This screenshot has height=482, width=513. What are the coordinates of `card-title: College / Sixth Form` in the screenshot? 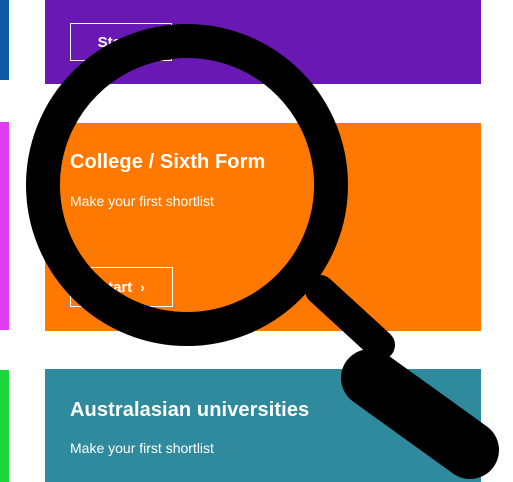 It's located at (168, 162).